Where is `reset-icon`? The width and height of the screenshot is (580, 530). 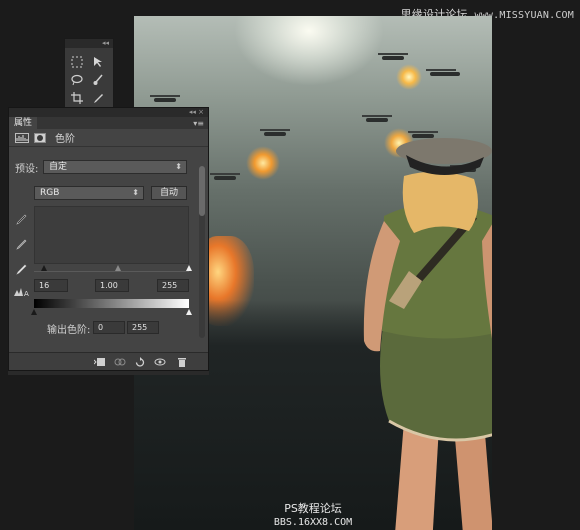 reset-icon is located at coordinates (140, 362).